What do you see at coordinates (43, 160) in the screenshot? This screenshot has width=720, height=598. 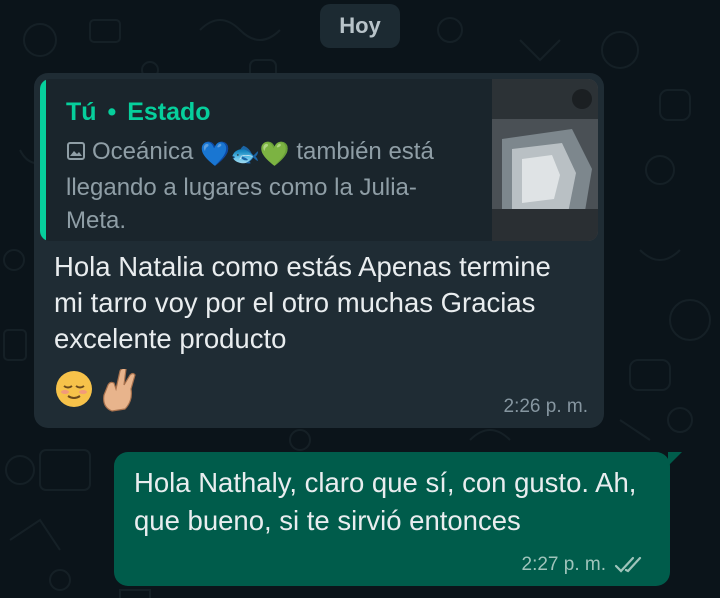 I see `quote-accent-bar` at bounding box center [43, 160].